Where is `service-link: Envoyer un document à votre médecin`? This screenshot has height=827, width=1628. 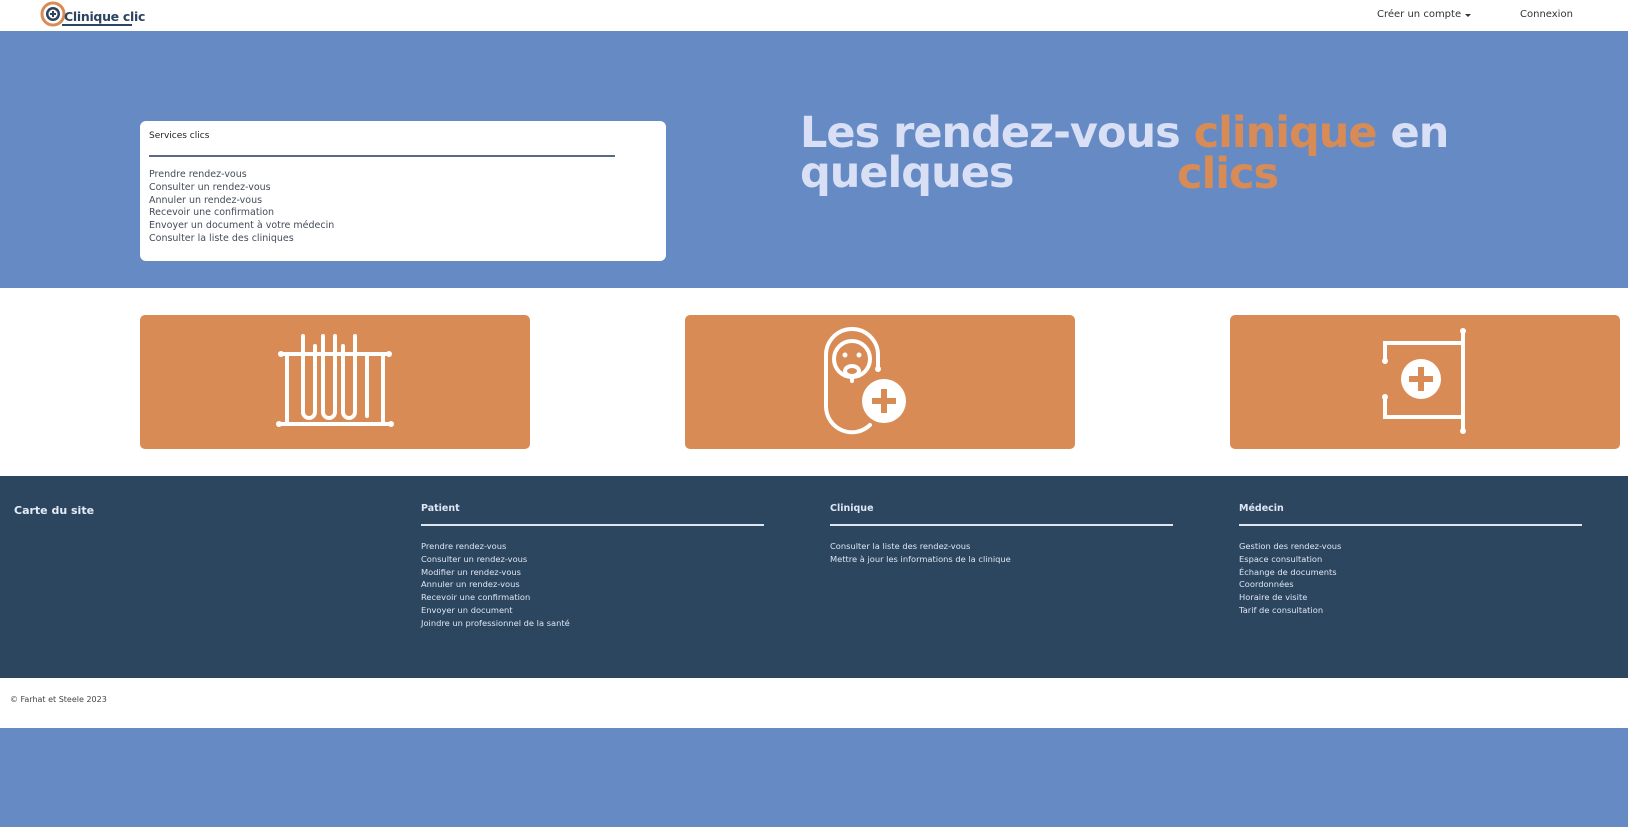 service-link: Envoyer un document à votre médecin is located at coordinates (241, 226).